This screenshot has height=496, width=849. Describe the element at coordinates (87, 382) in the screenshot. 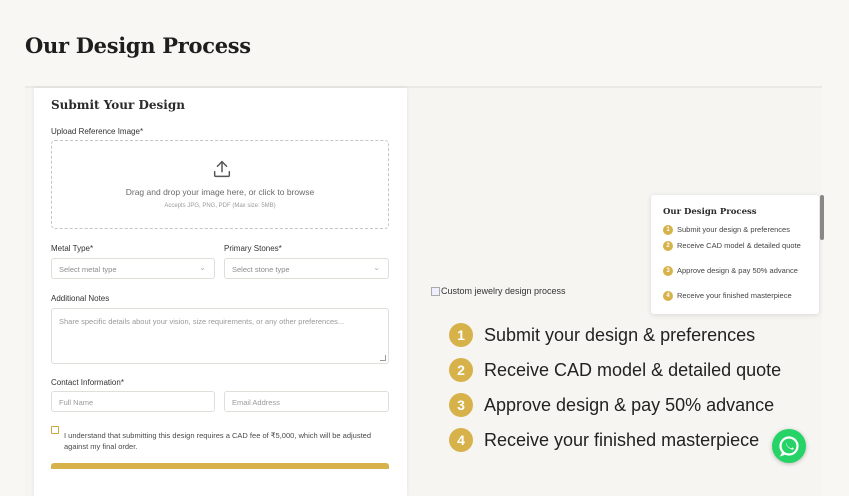

I see `contact-info-label: Contact Information*` at that location.